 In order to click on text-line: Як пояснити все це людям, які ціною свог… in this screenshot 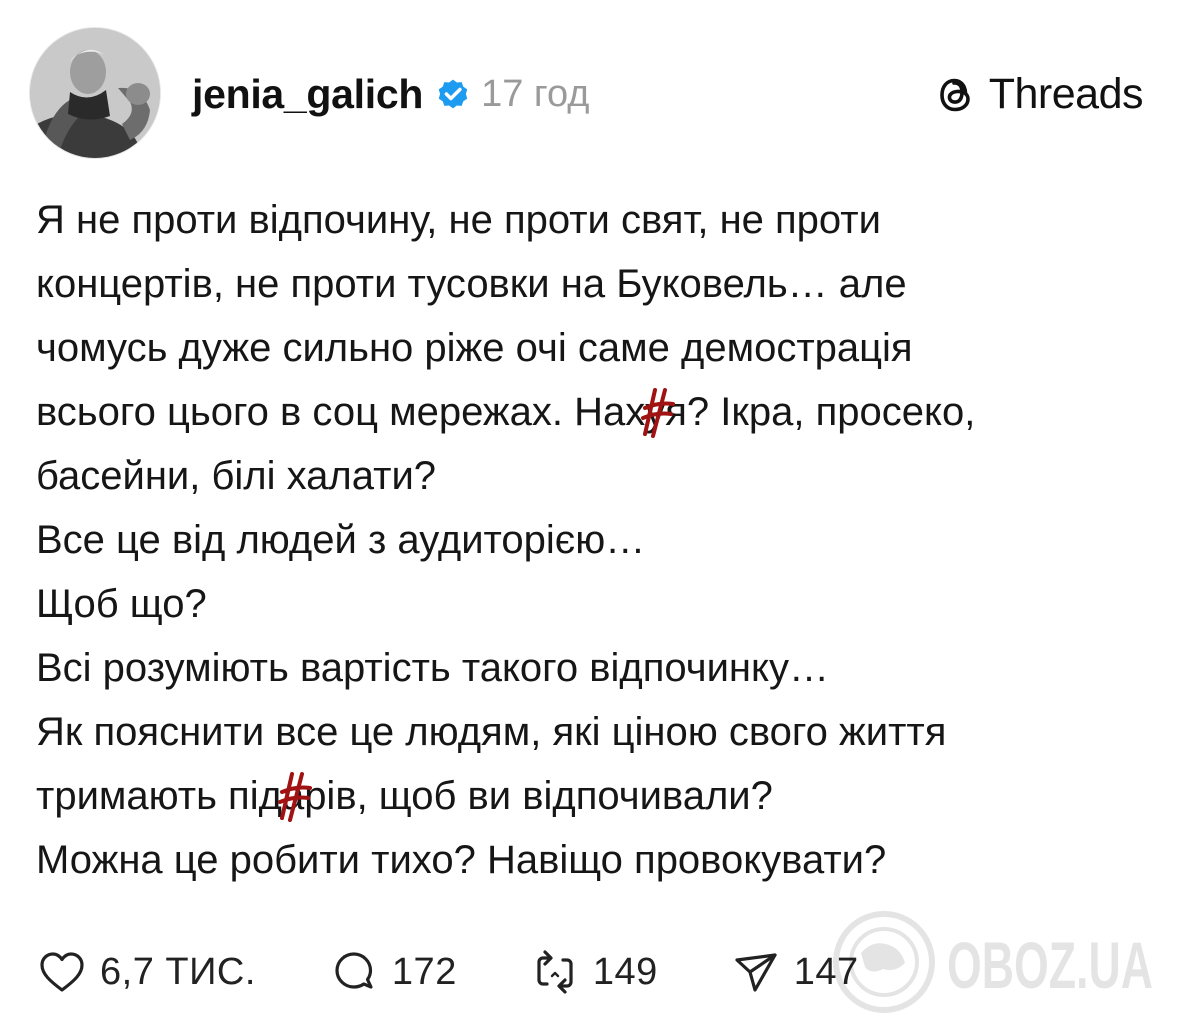, I will do `click(491, 732)`.